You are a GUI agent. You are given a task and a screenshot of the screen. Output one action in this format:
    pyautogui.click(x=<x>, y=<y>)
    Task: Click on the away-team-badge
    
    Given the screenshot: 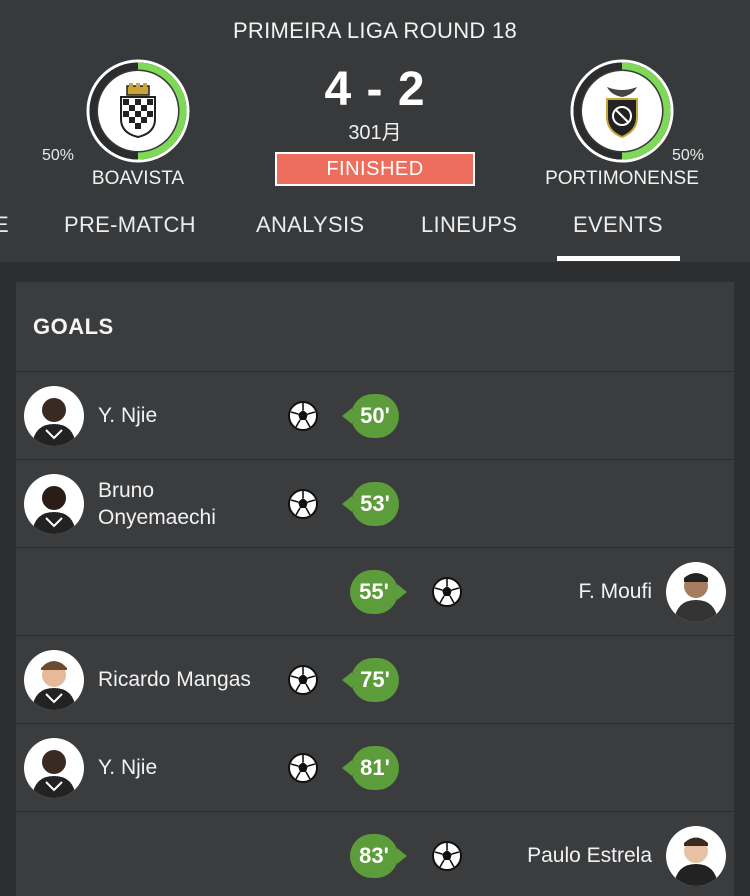 What is the action you would take?
    pyautogui.click(x=622, y=111)
    